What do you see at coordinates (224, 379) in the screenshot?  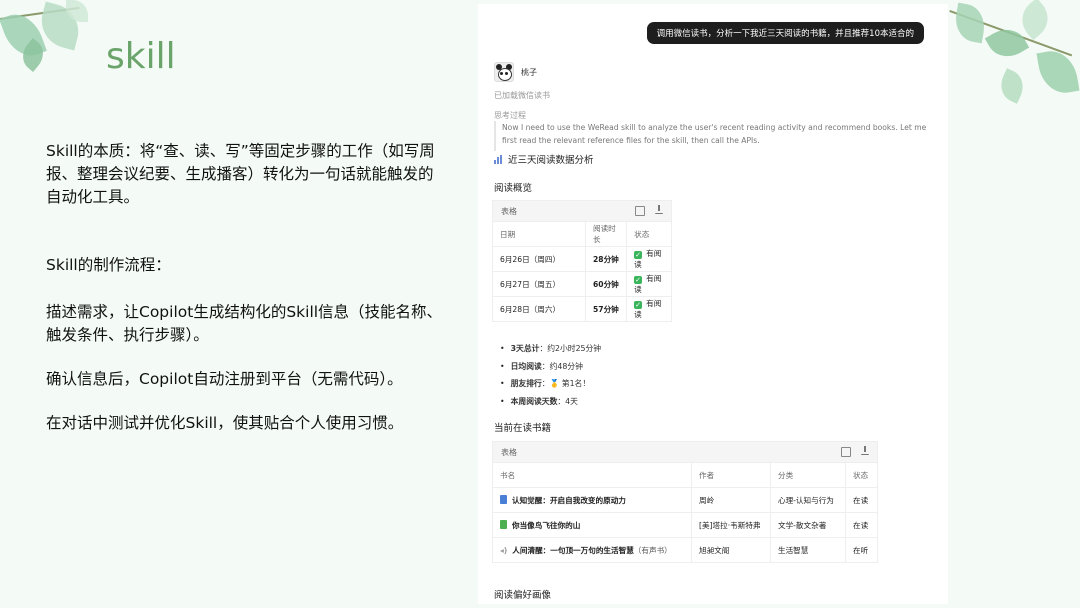 I see `process-step-2: 确认信息后，Copilot自动注册到平台（无需代码）。` at bounding box center [224, 379].